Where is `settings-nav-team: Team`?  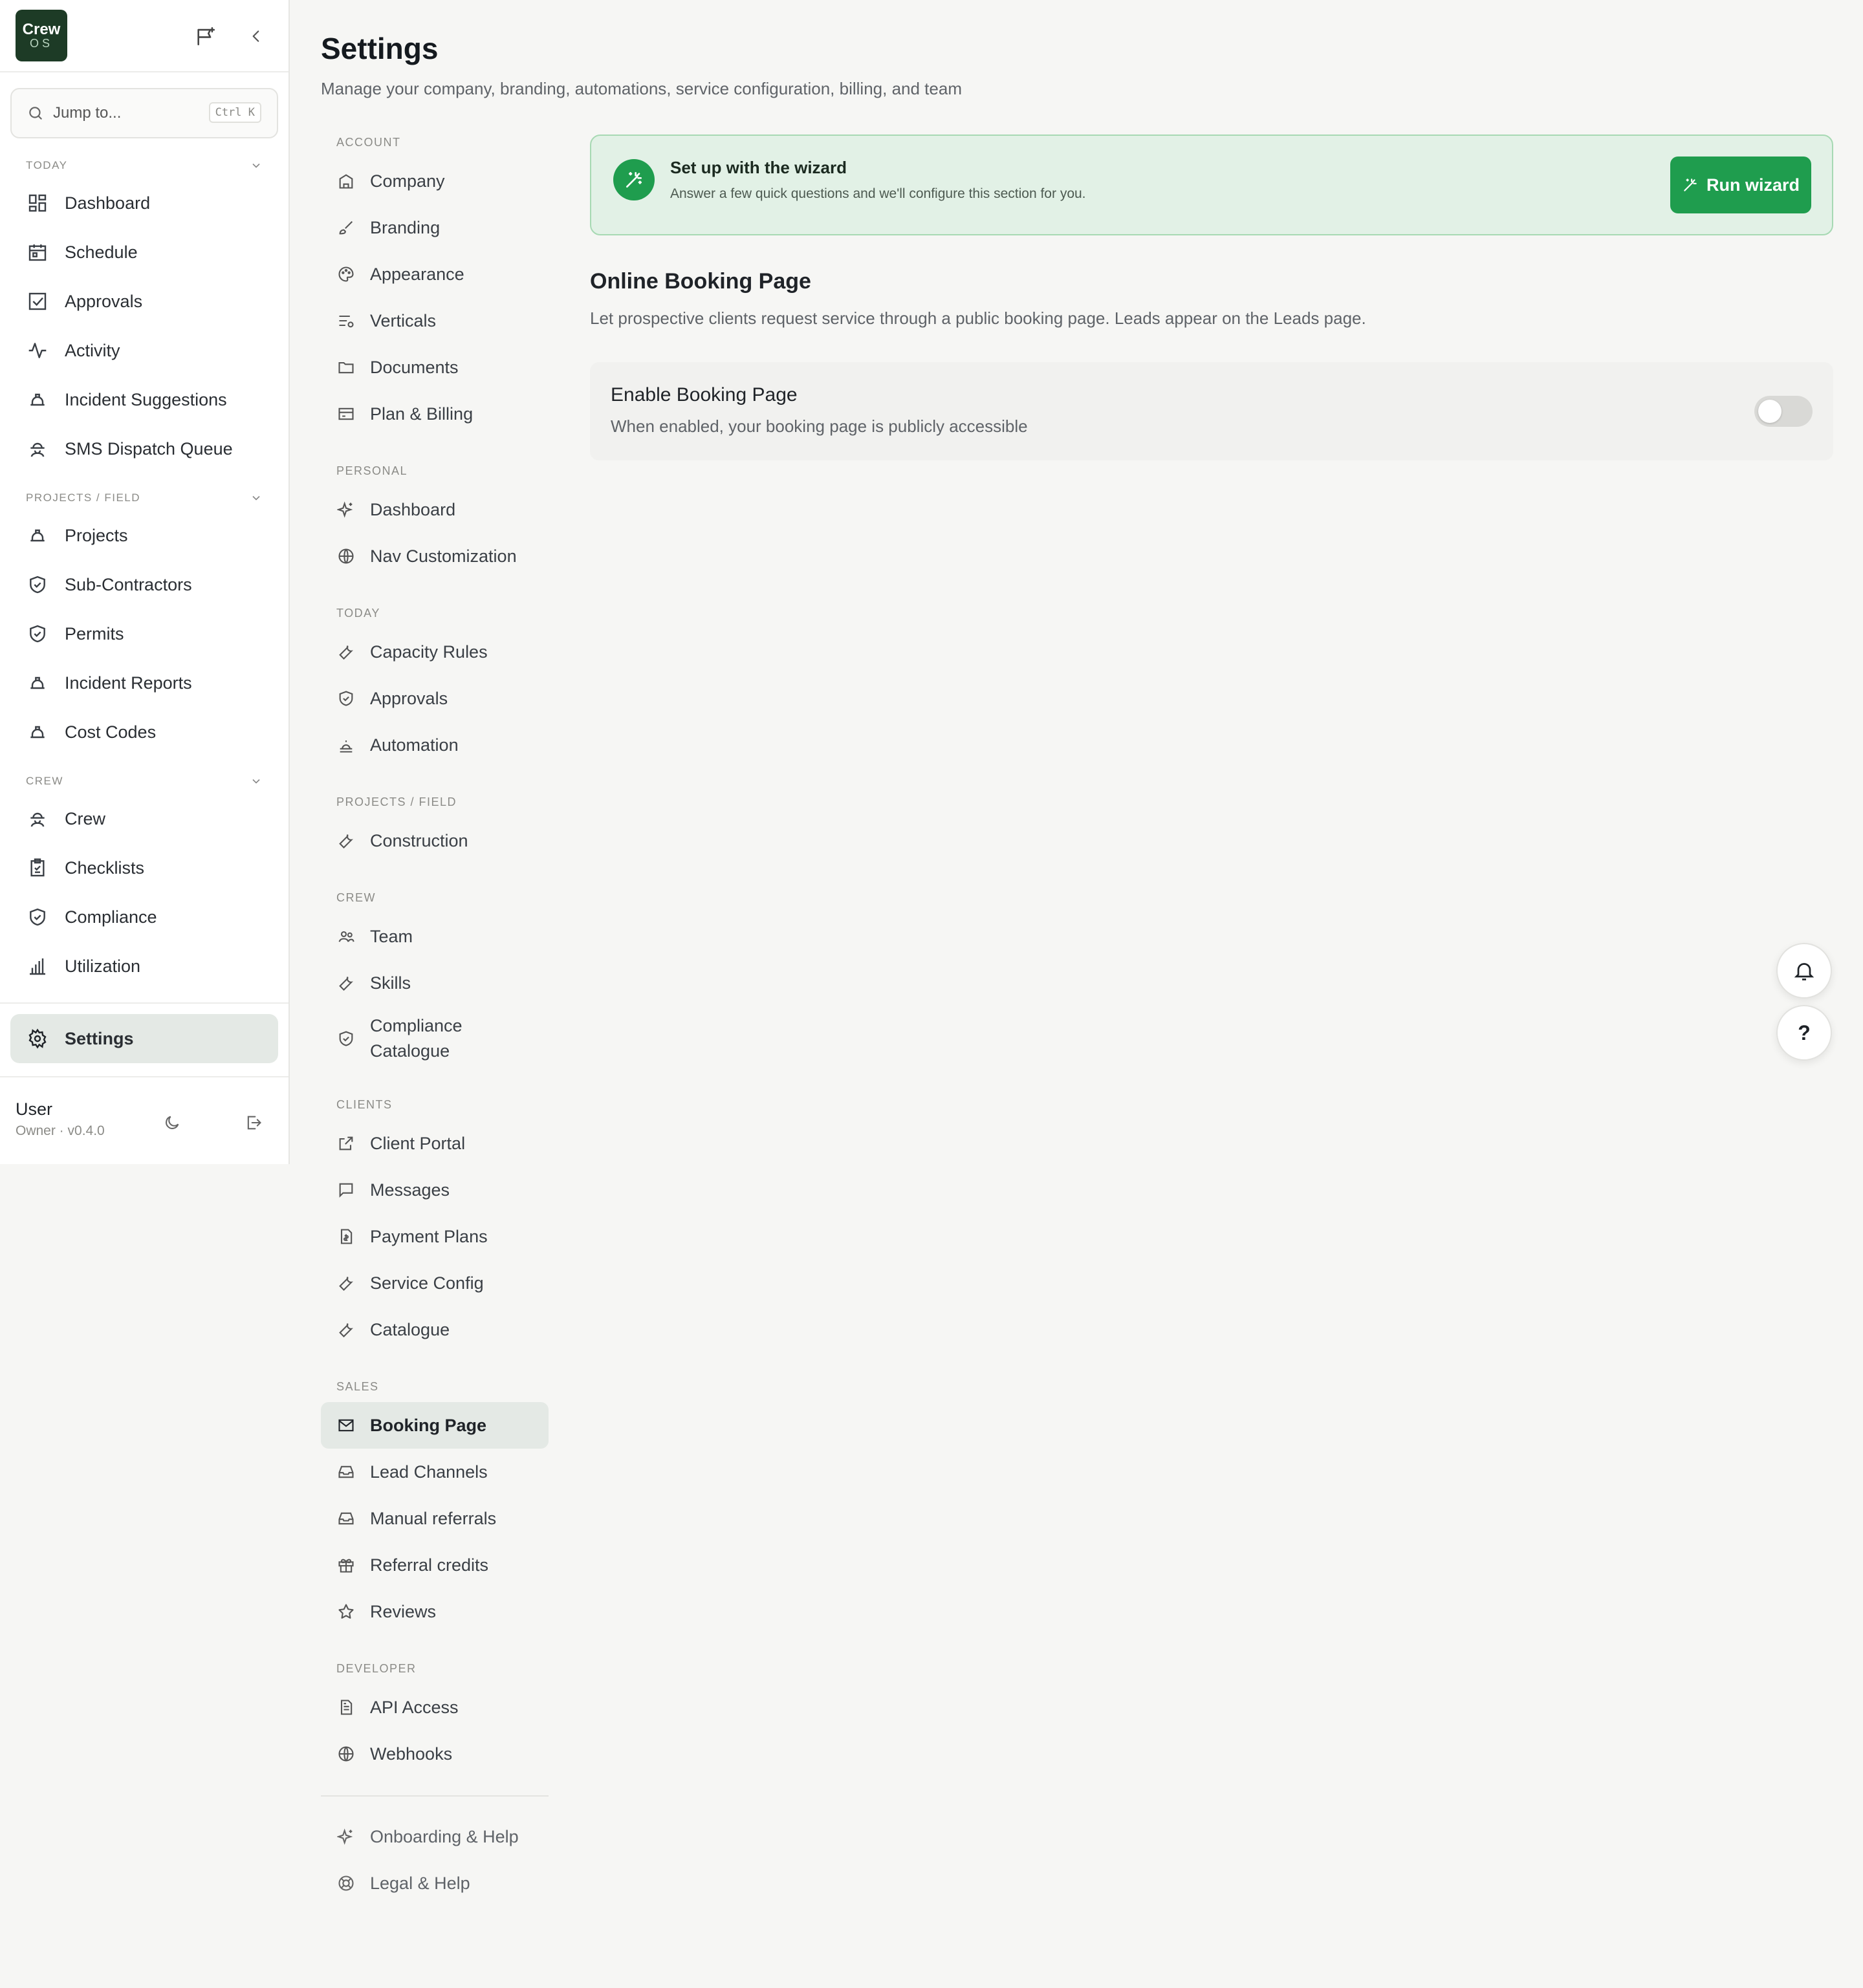 settings-nav-team: Team is located at coordinates (435, 936).